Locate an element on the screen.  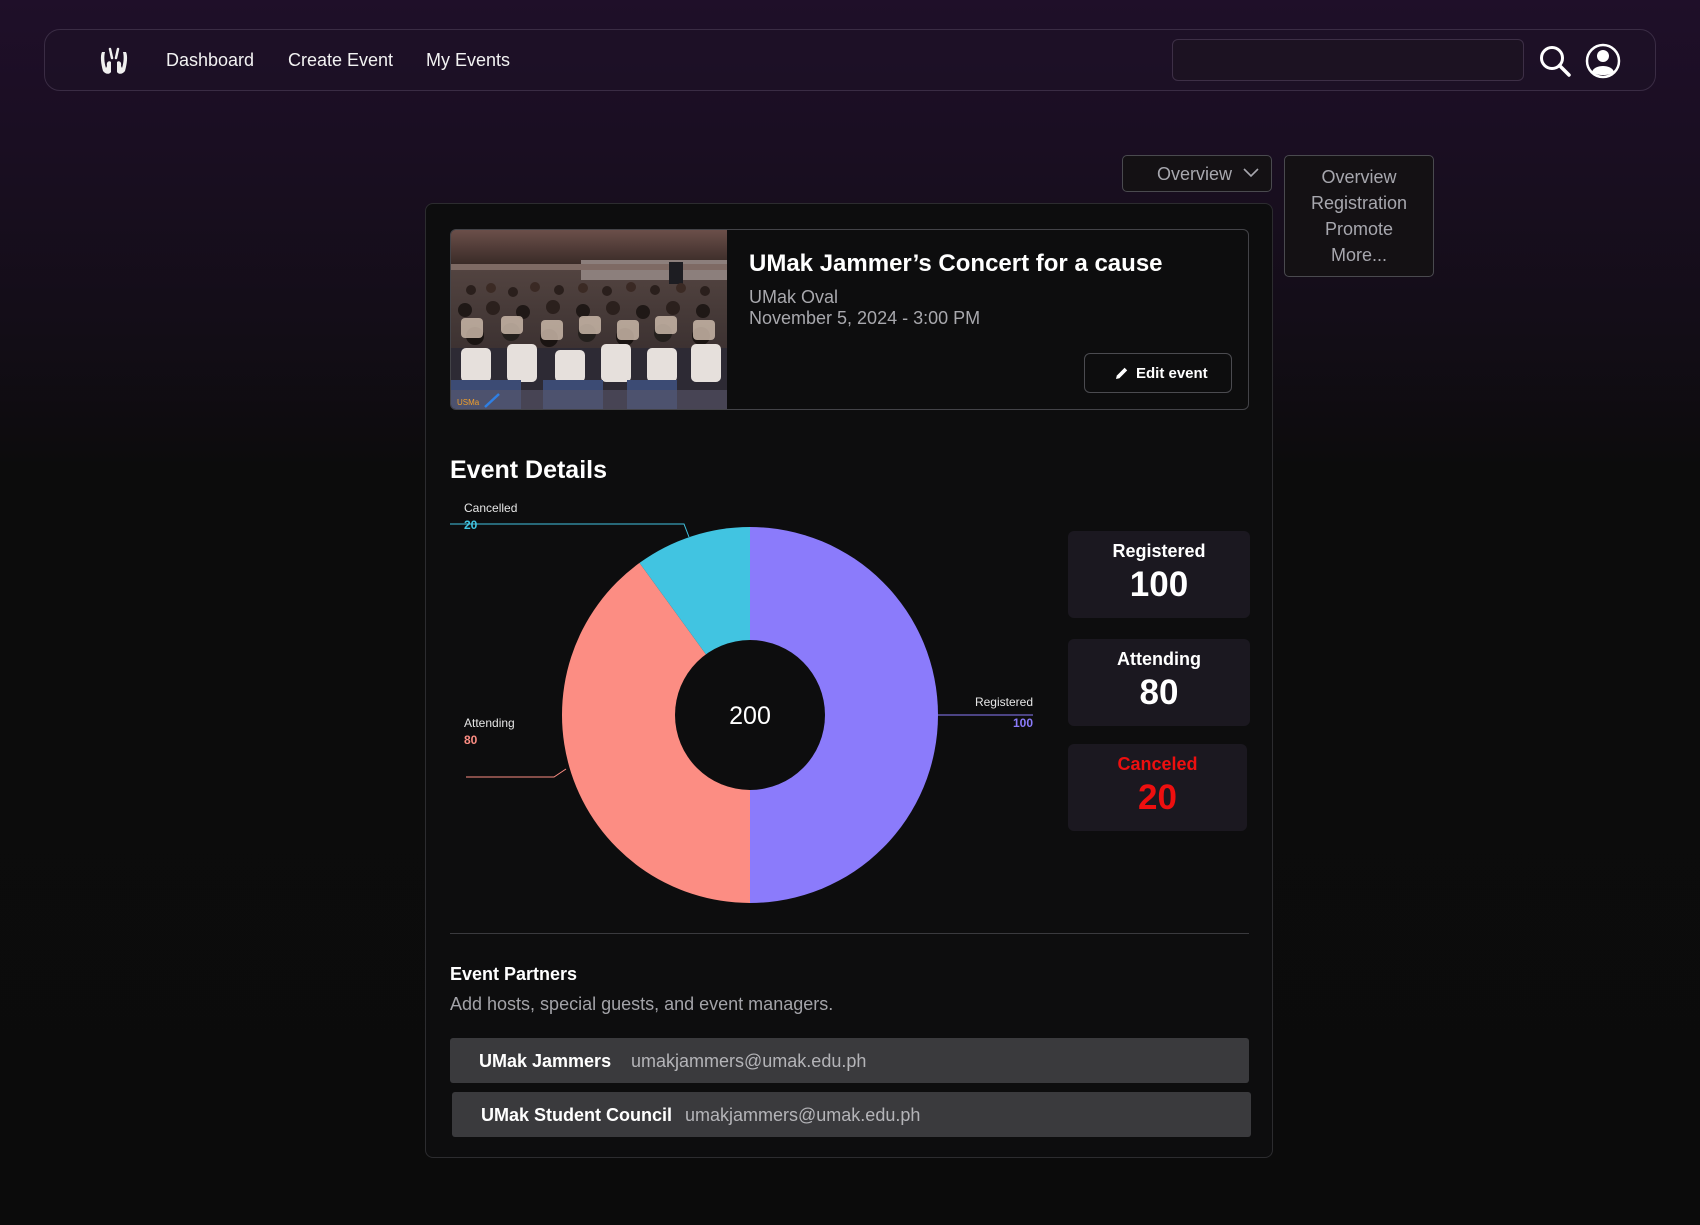
stat-card-canceled: Canceled 20 is located at coordinates (1157, 787).